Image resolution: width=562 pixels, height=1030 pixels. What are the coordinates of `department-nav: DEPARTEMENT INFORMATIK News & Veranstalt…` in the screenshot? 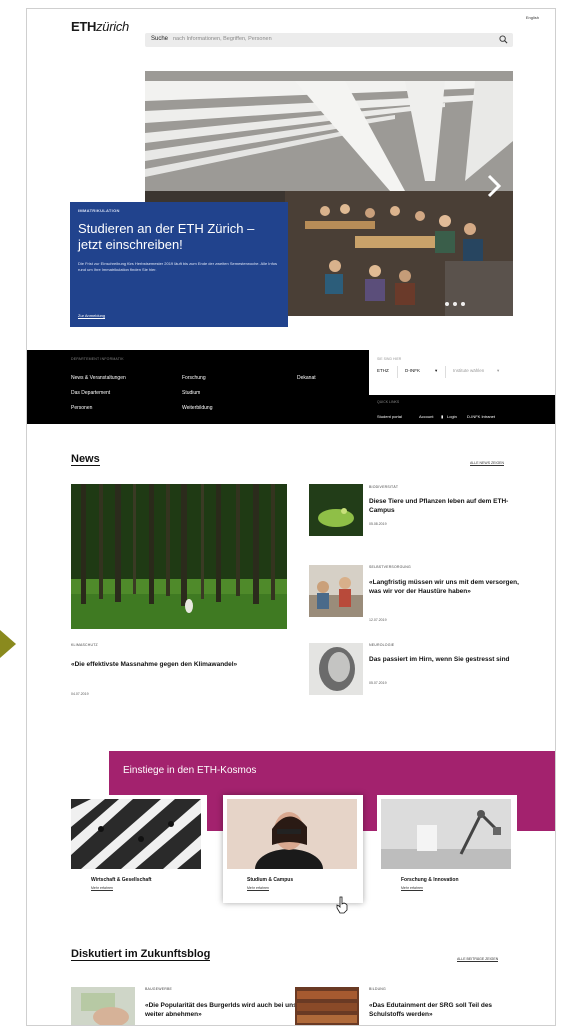 It's located at (291, 387).